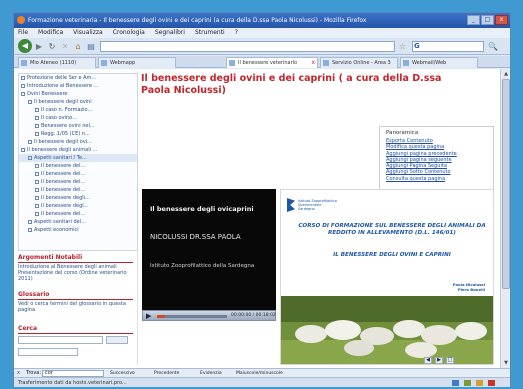 This screenshot has height=389, width=523. Describe the element at coordinates (117, 340) in the screenshot. I see `site-search-button` at that location.